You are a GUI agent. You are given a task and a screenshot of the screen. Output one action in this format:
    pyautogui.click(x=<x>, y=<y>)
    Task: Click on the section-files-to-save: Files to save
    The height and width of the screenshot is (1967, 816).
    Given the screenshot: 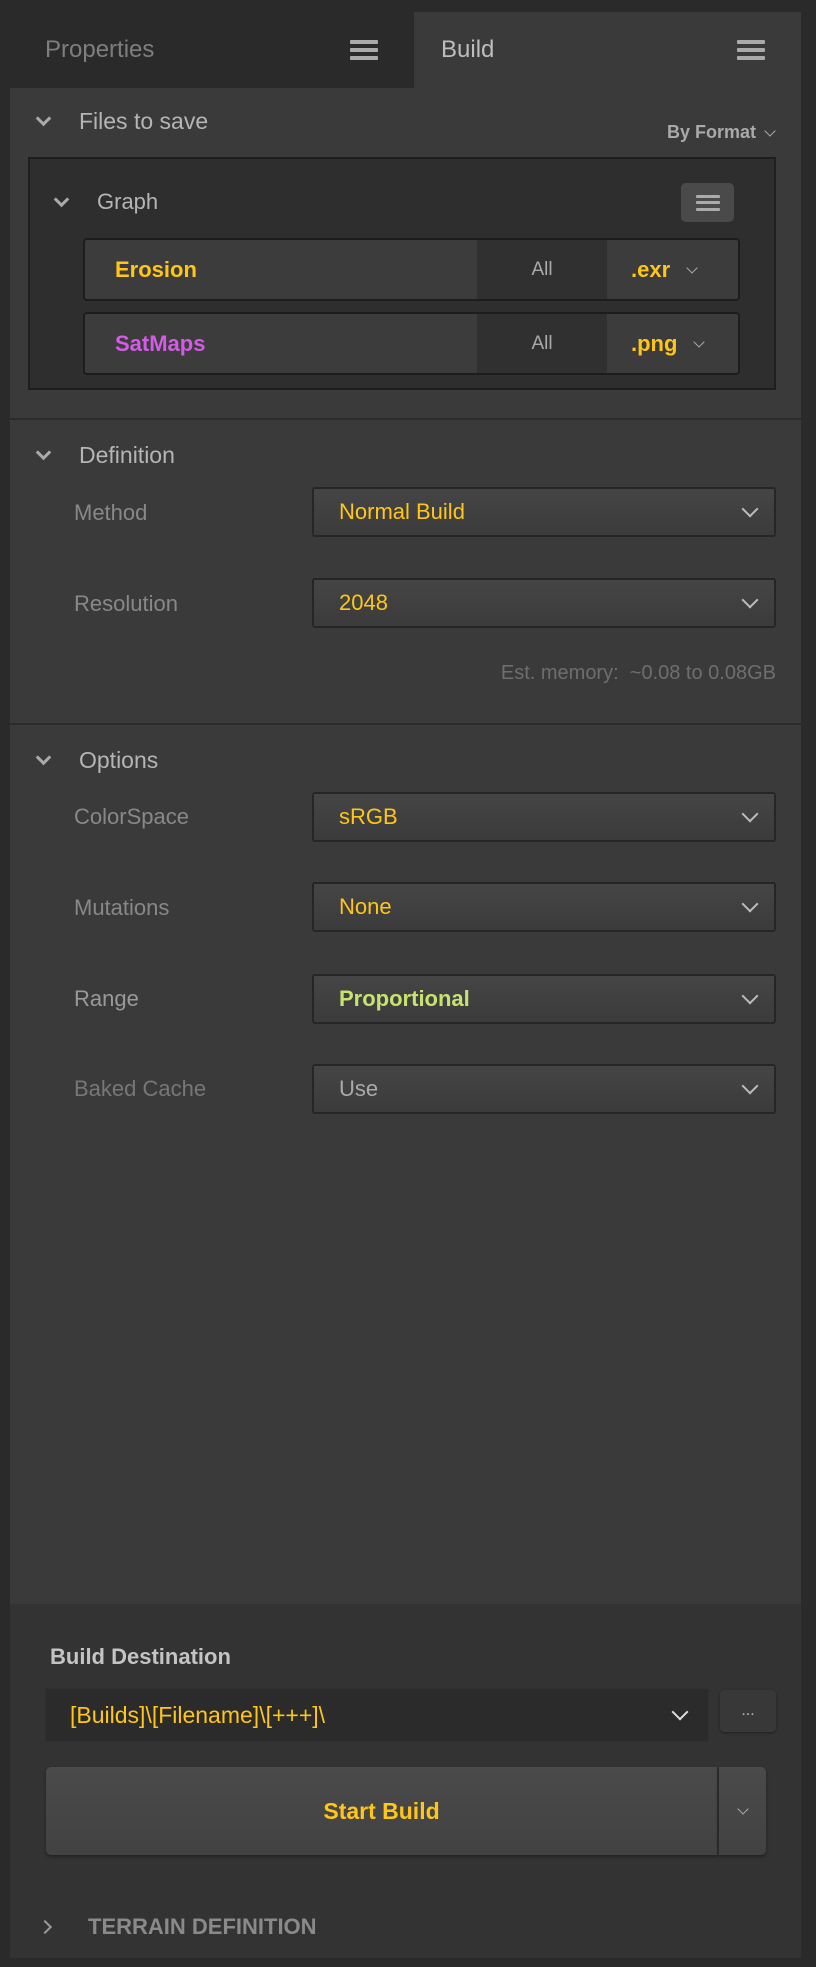 What is the action you would take?
    pyautogui.click(x=122, y=121)
    